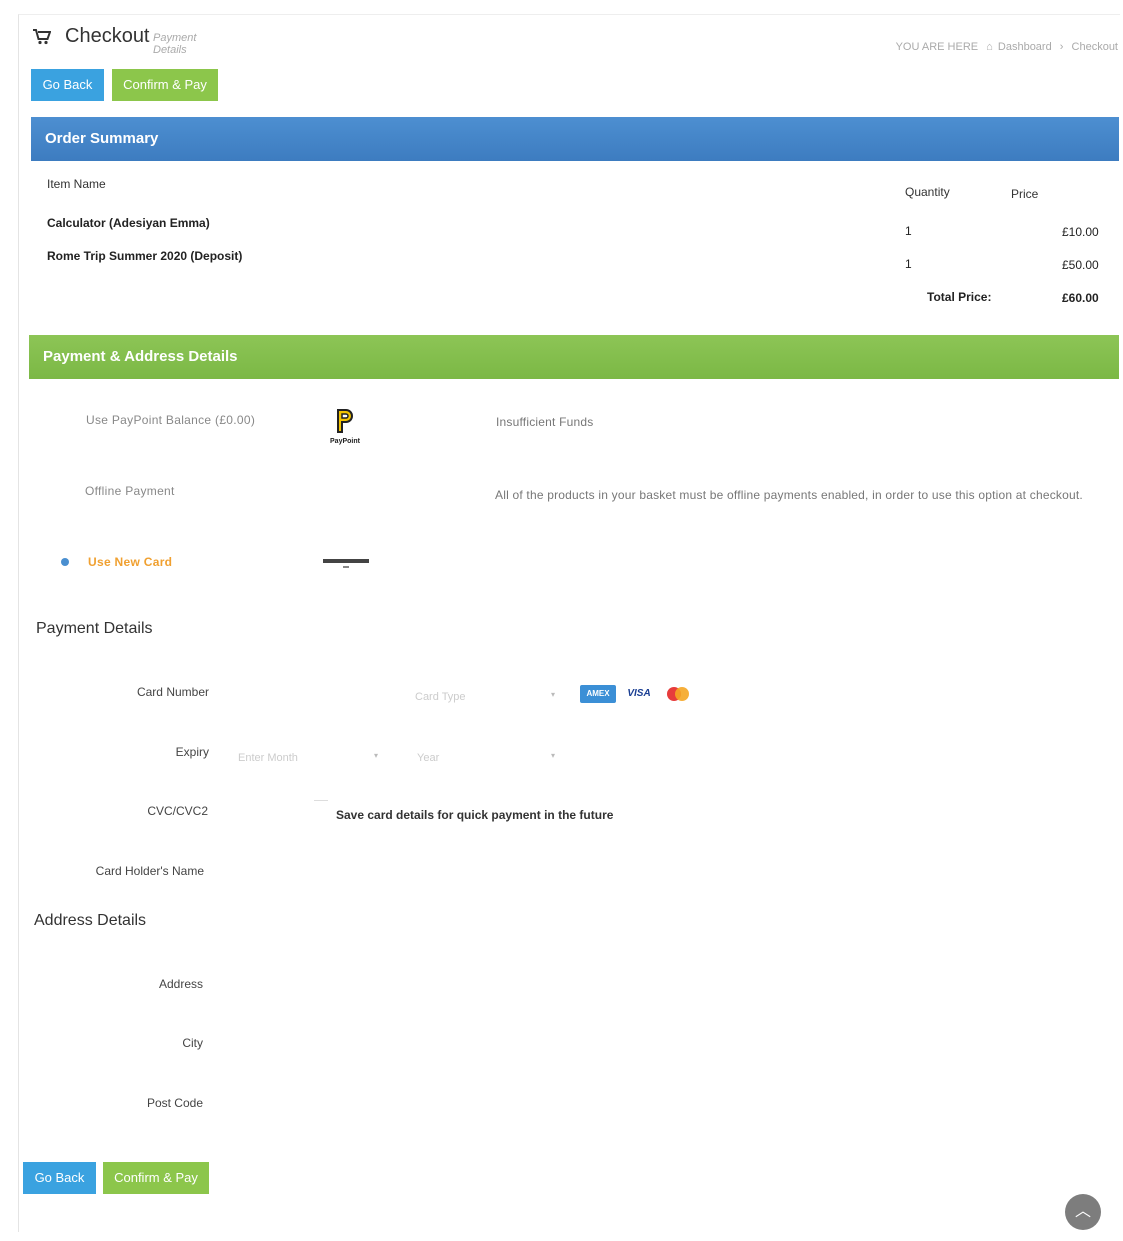  I want to click on chevron-up-icon: ︿, so click(1082, 1211).